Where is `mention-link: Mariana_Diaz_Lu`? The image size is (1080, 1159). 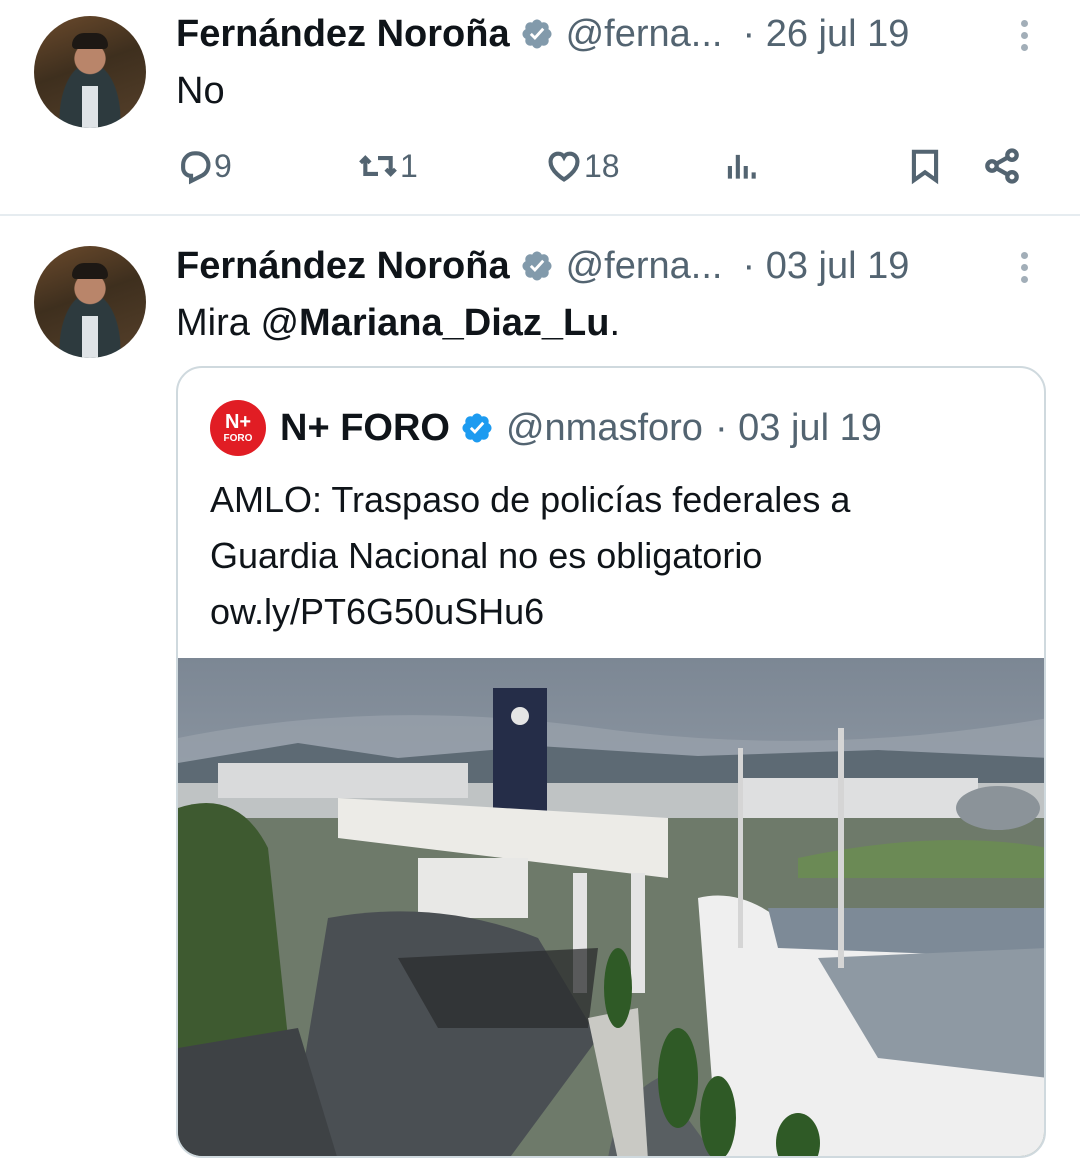 mention-link: Mariana_Diaz_Lu is located at coordinates (454, 323).